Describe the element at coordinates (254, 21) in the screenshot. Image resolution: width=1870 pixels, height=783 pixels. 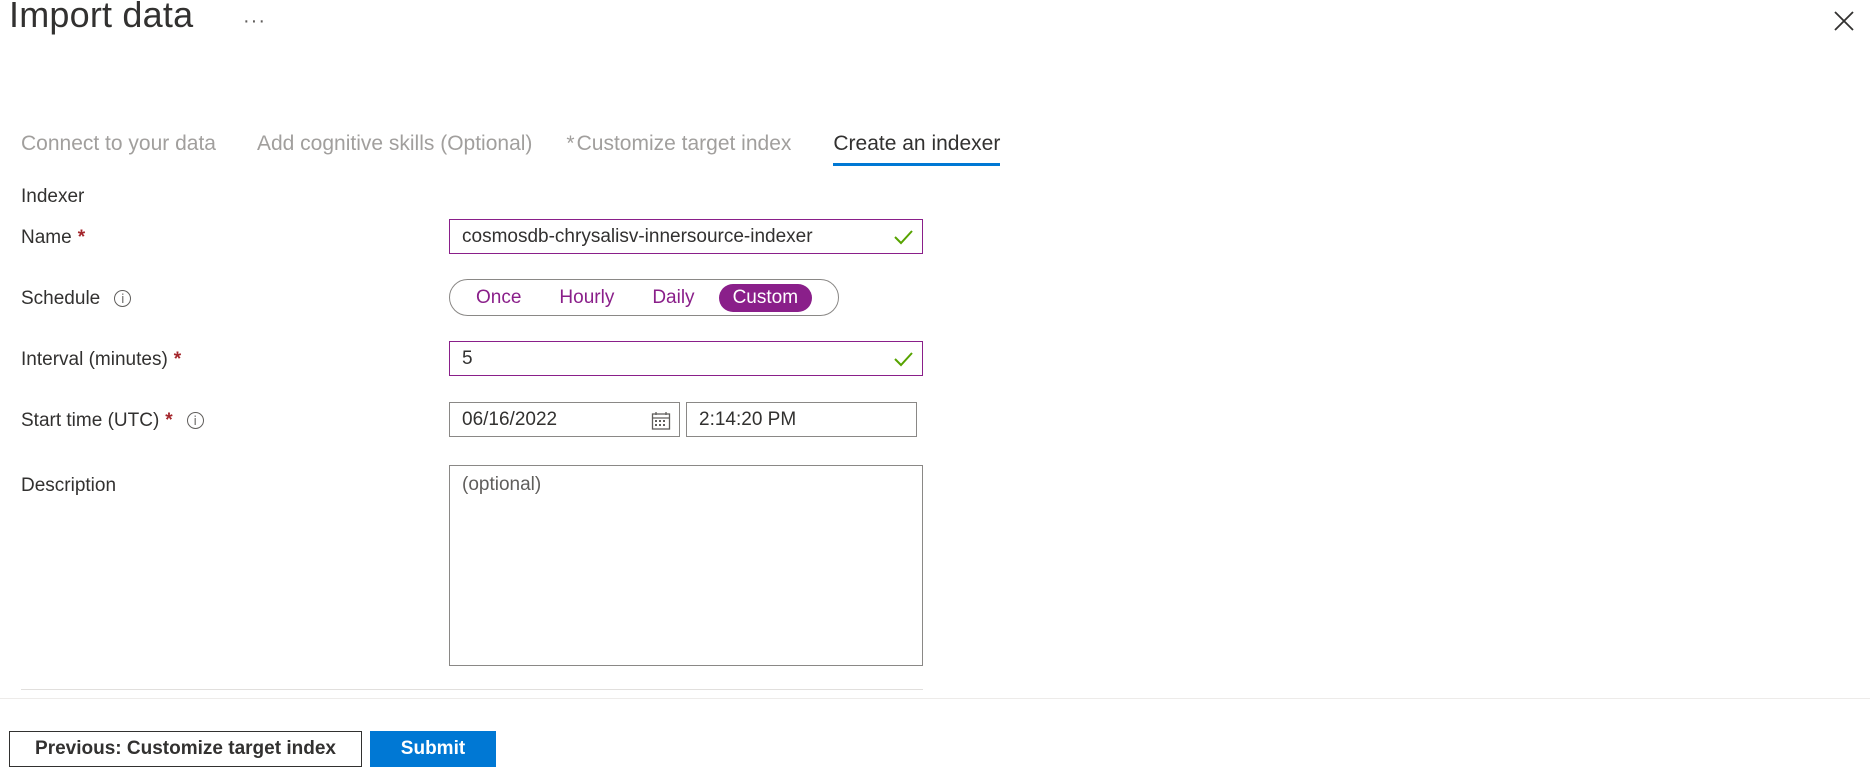
I see `more-options-icon: ···` at that location.